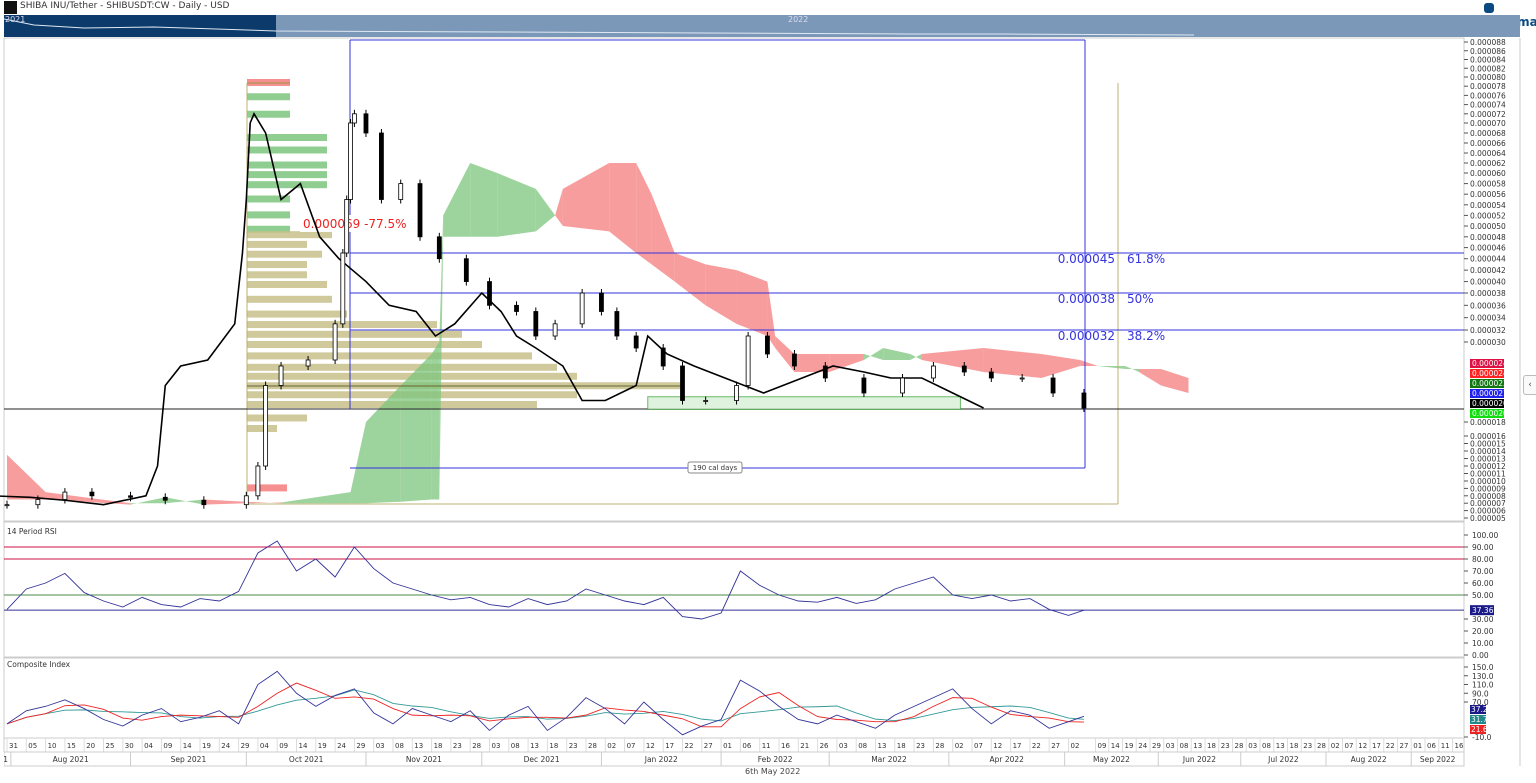  What do you see at coordinates (189, 759) in the screenshot?
I see `month-label: Sep 2021` at bounding box center [189, 759].